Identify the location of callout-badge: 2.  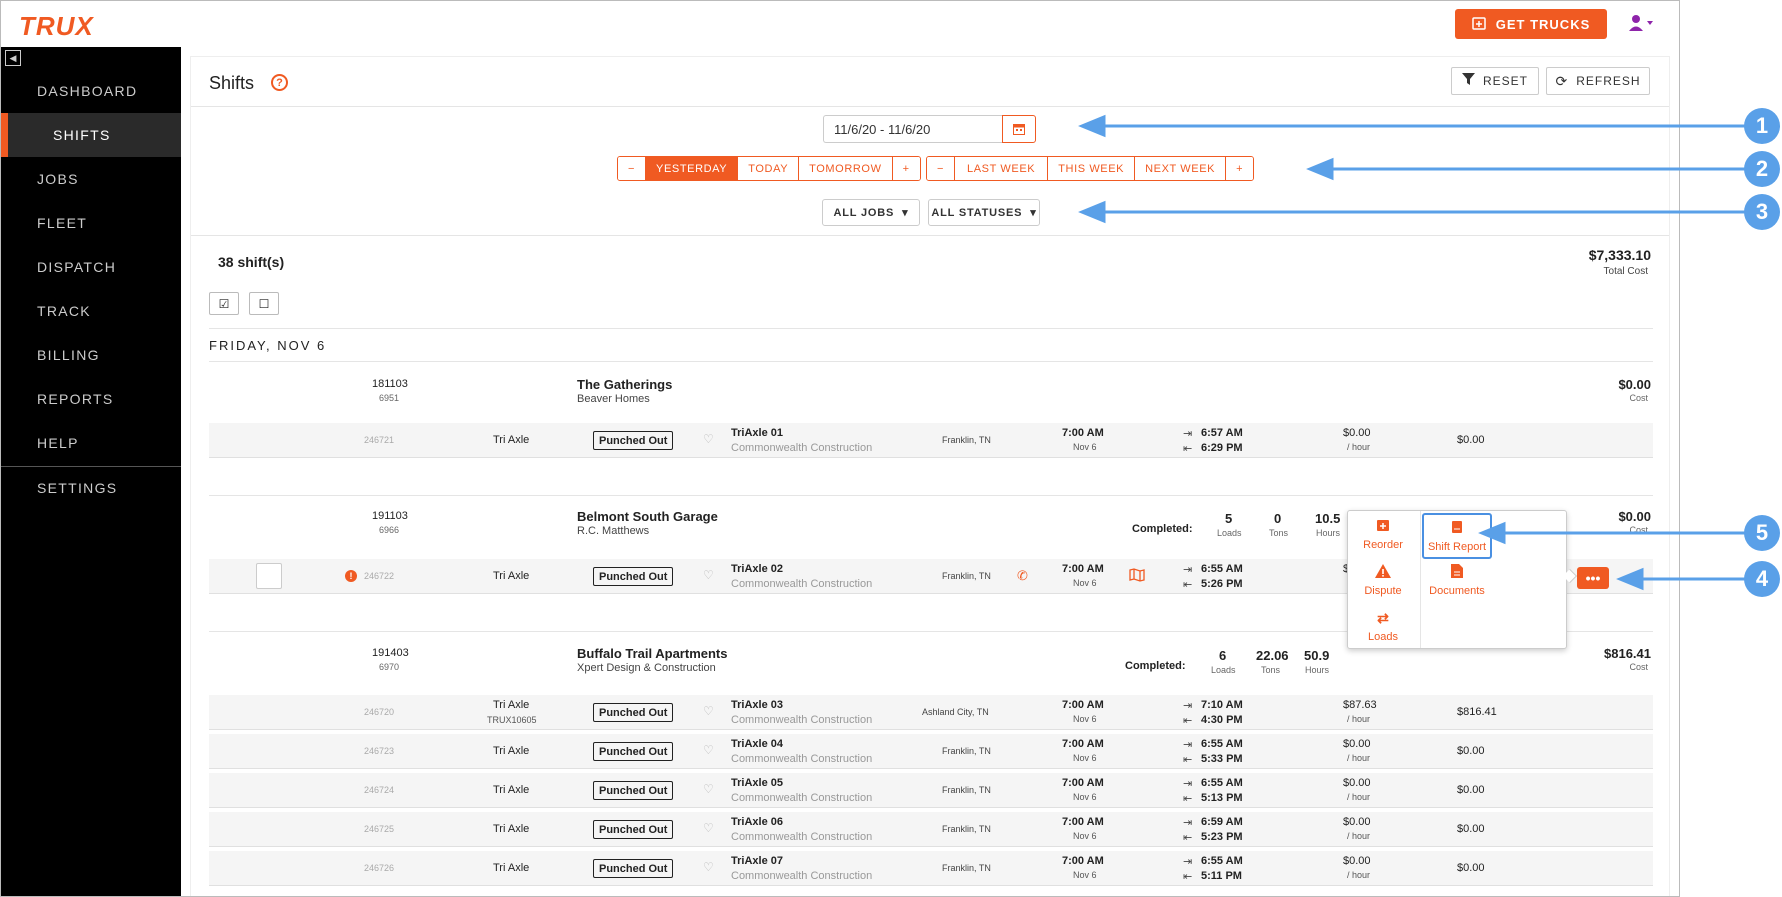
(1762, 169).